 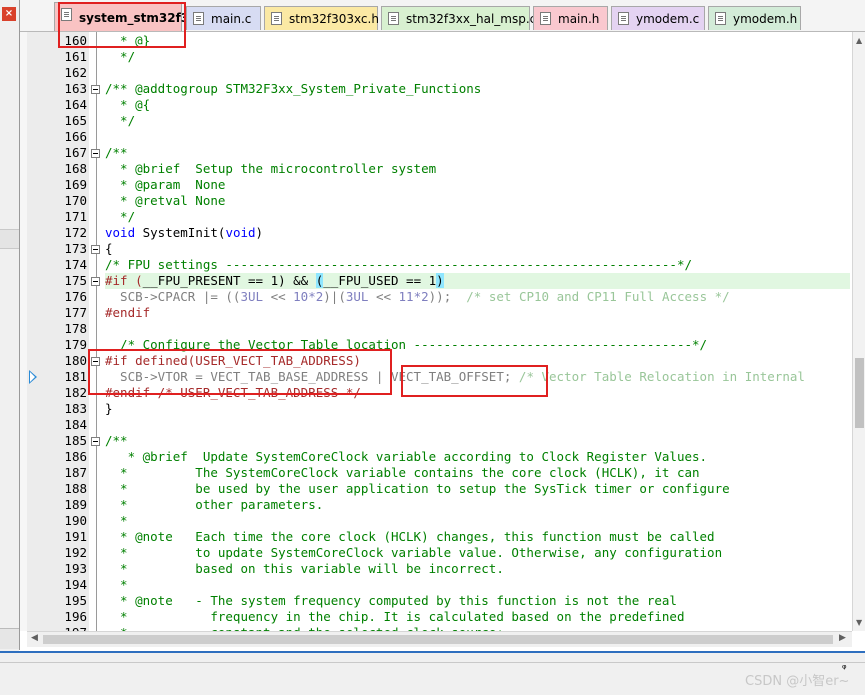 What do you see at coordinates (440, 280) in the screenshot?
I see `matched-brace: )` at bounding box center [440, 280].